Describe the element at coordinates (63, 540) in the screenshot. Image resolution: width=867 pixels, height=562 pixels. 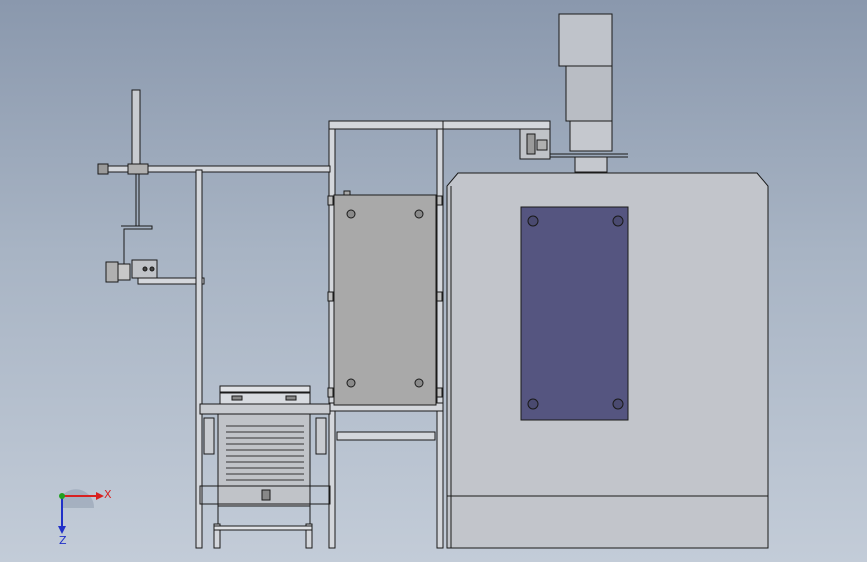
I see `z-axis-label: Z` at that location.